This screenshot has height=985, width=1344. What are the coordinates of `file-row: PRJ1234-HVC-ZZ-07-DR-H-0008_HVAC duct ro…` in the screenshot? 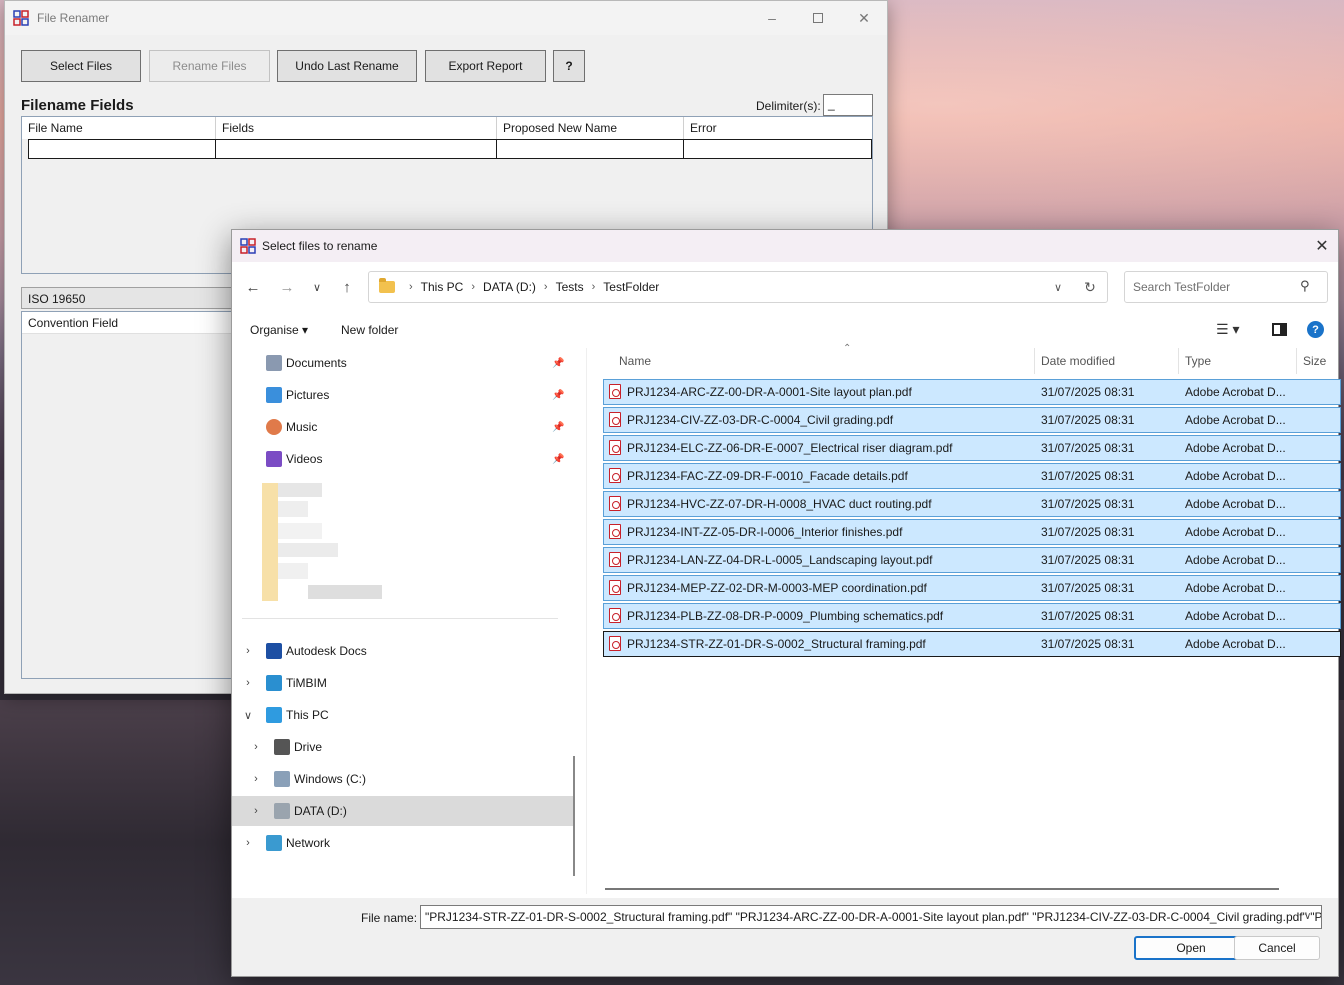 It's located at (972, 504).